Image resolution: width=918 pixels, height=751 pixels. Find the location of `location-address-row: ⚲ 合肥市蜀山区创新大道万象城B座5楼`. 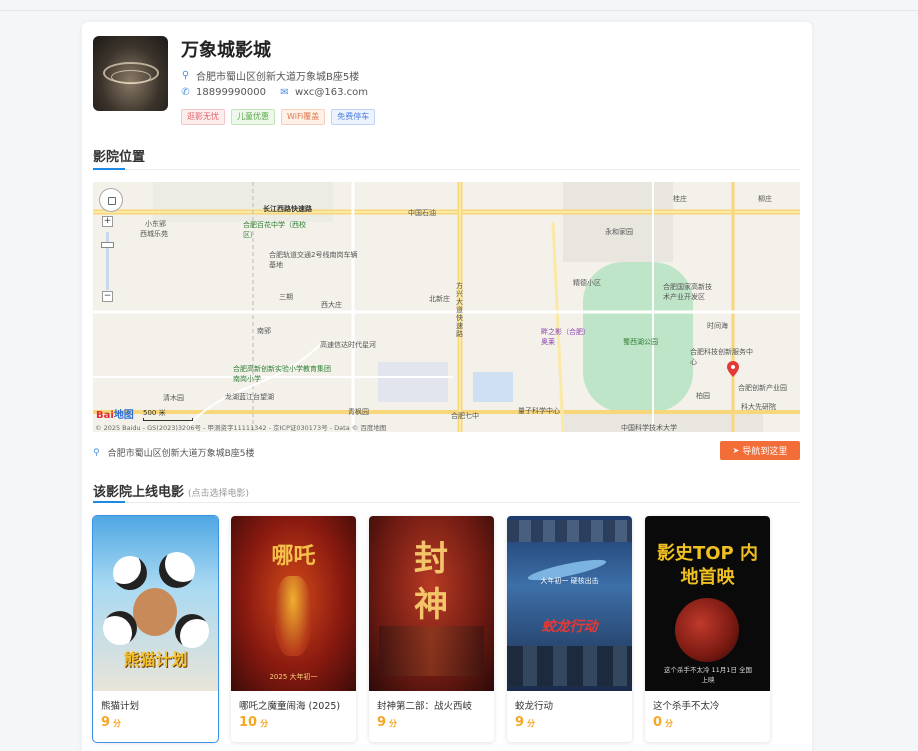

location-address-row: ⚲ 合肥市蜀山区创新大道万象城B座5楼 is located at coordinates (174, 453).